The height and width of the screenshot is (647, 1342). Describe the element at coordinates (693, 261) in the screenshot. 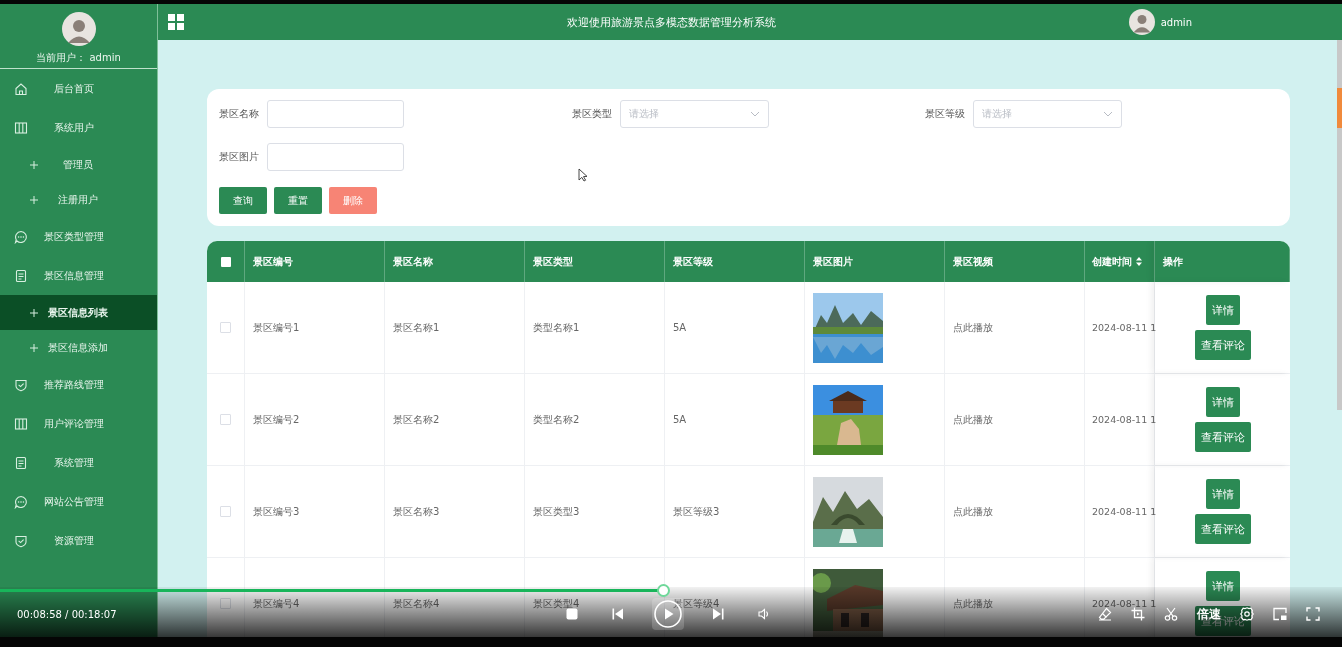

I see `column-header: 景区等级` at that location.